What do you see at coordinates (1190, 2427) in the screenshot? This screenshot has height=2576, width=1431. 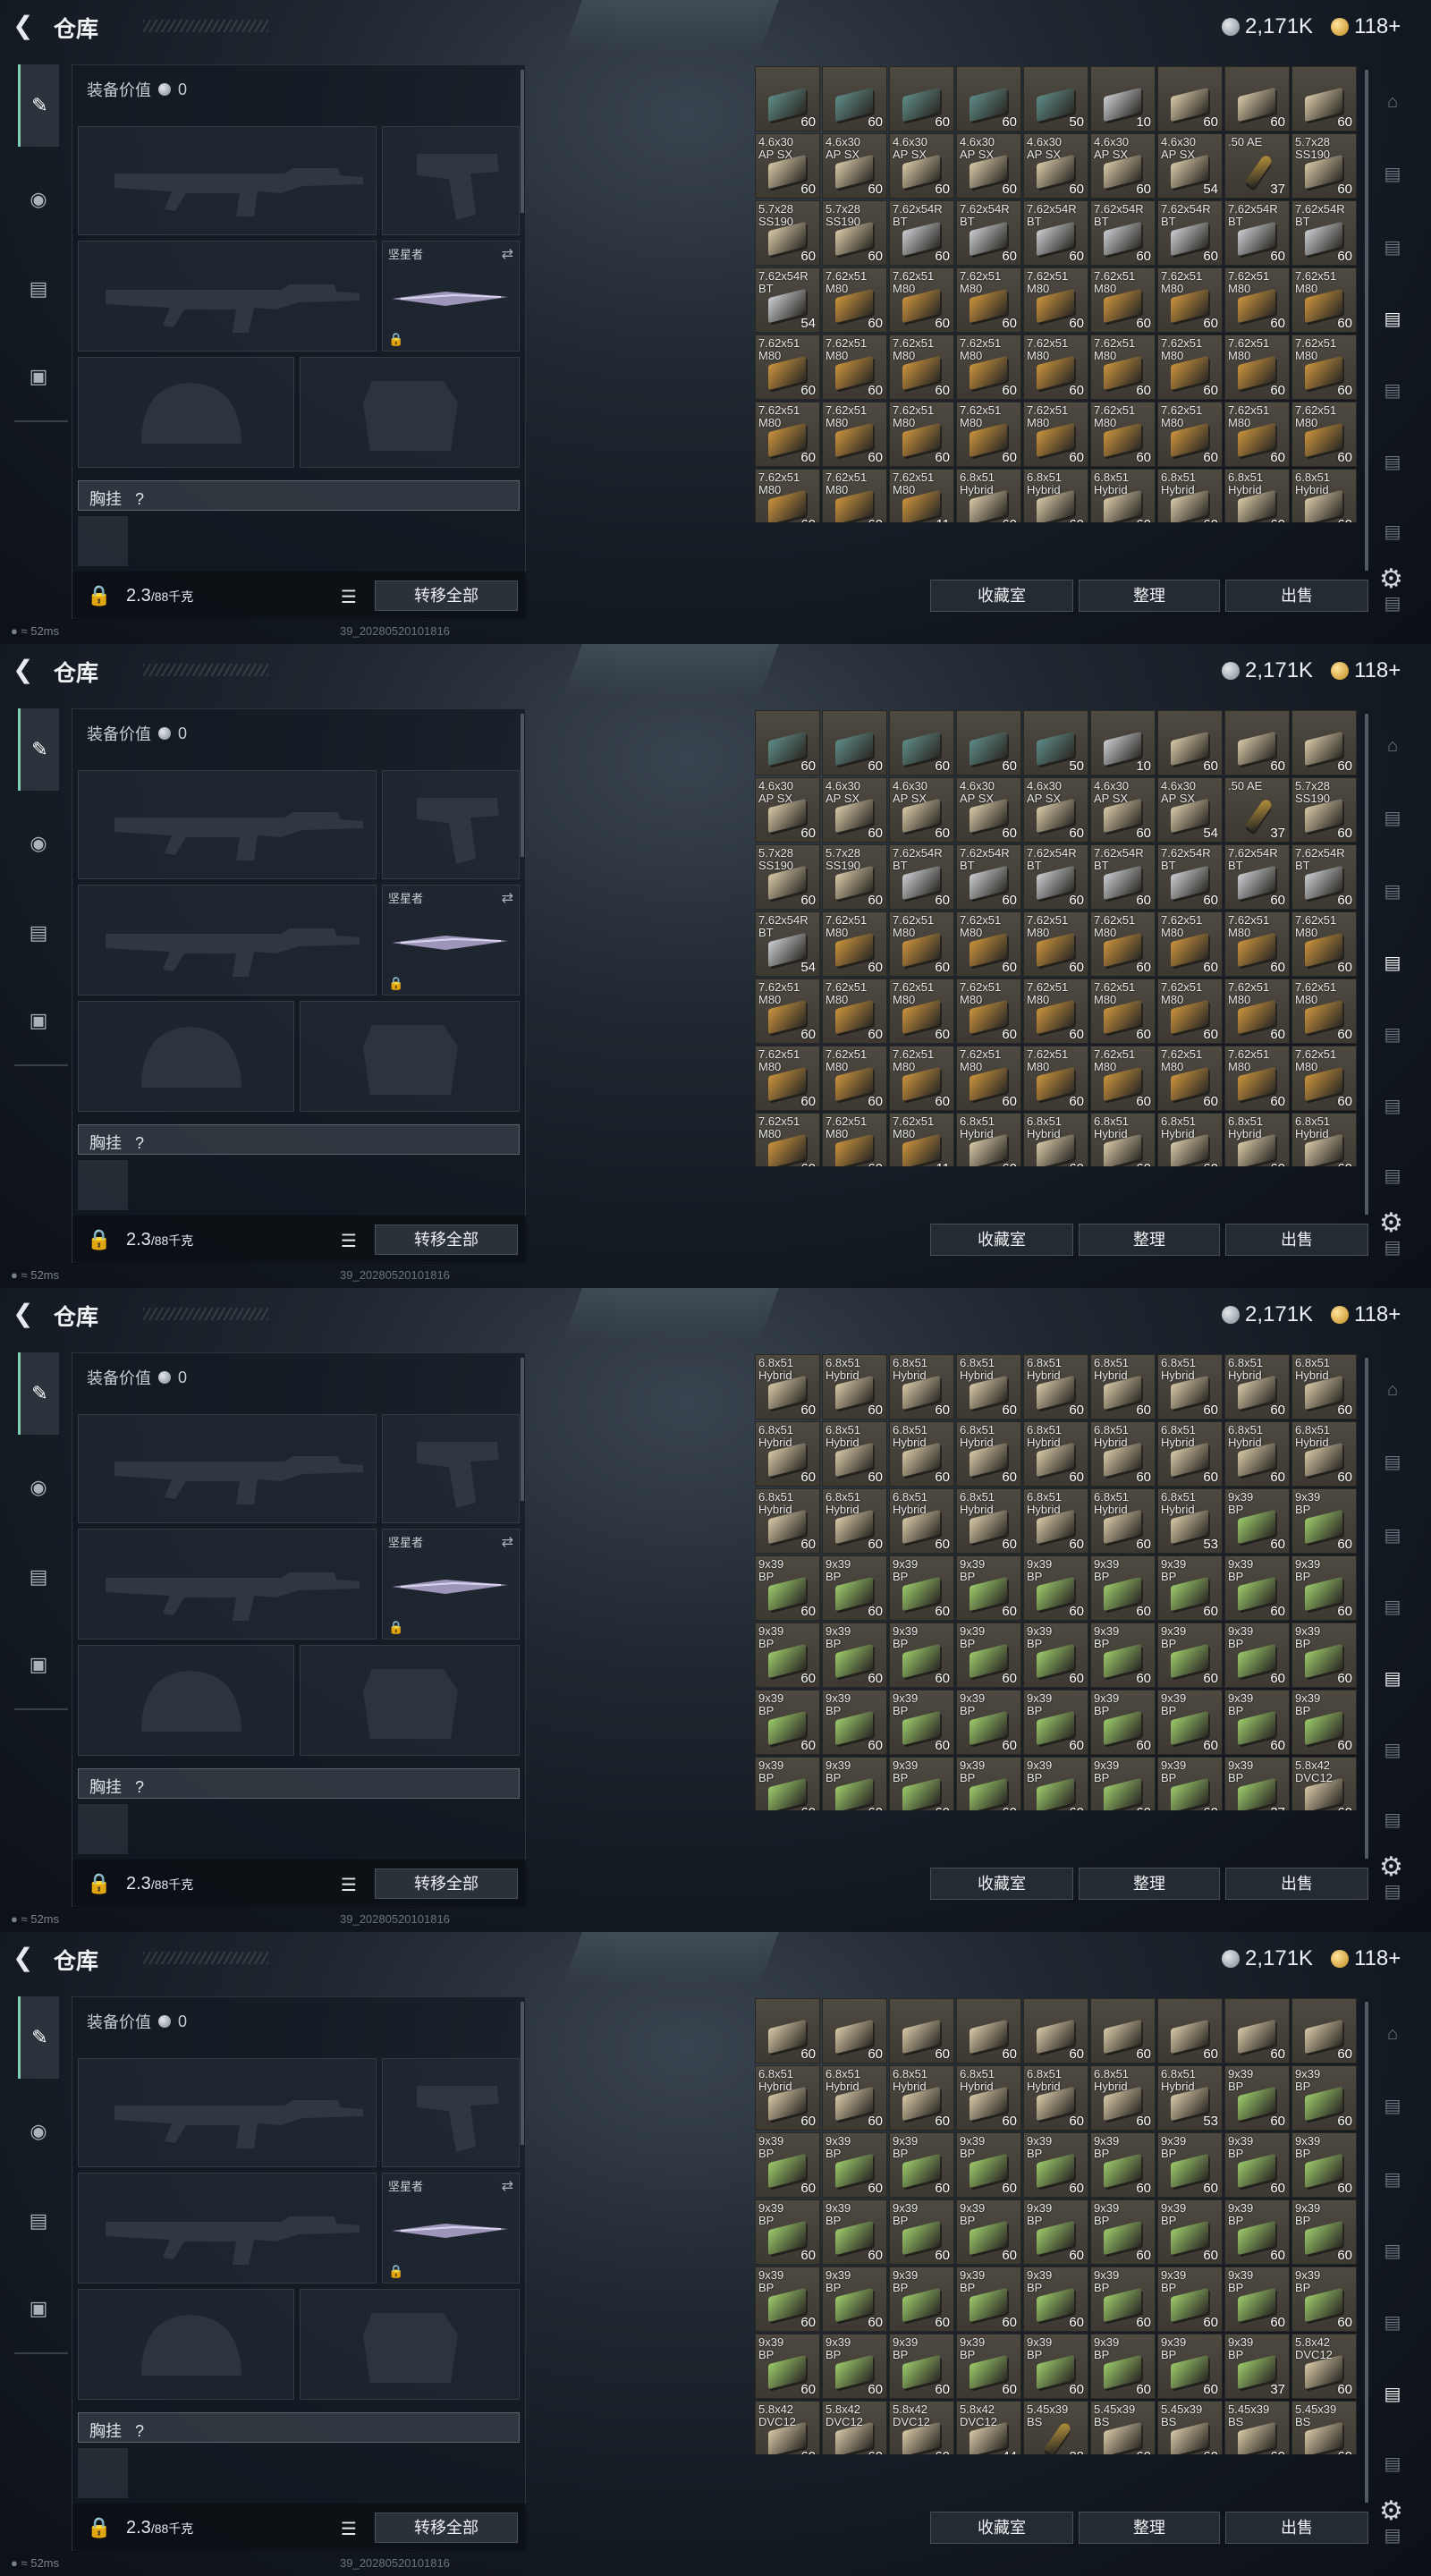 I see `inventory-item: 5.45x39BS 60` at bounding box center [1190, 2427].